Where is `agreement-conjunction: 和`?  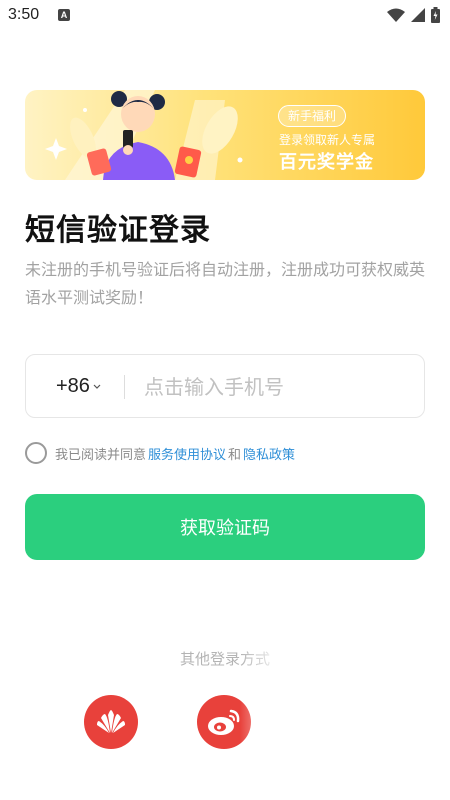
agreement-conjunction: 和 is located at coordinates (235, 455).